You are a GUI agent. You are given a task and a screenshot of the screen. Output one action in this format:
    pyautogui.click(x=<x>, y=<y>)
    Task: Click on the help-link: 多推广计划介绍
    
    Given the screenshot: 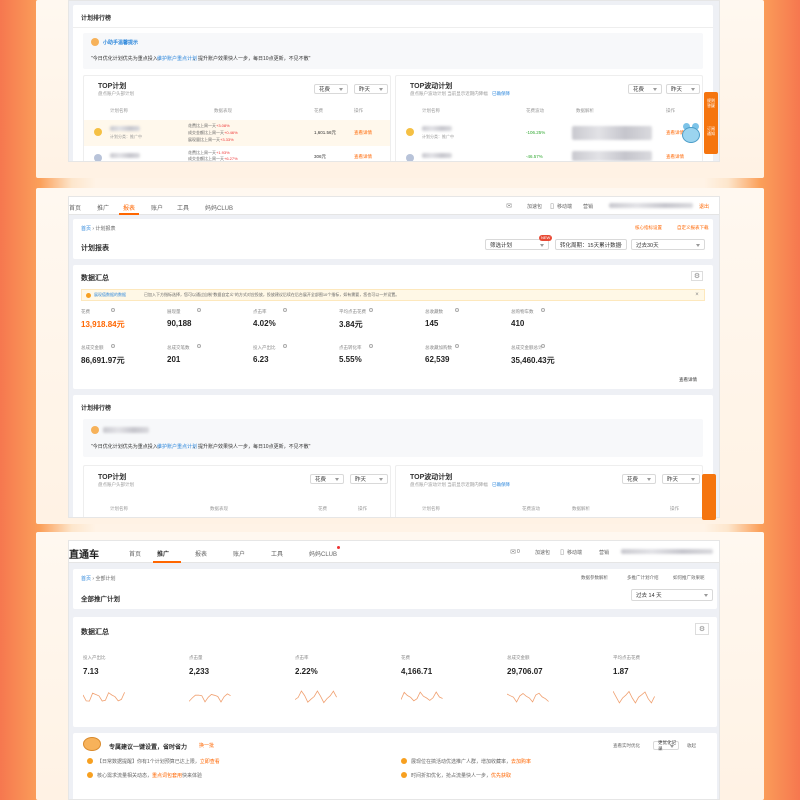 What is the action you would take?
    pyautogui.click(x=643, y=578)
    